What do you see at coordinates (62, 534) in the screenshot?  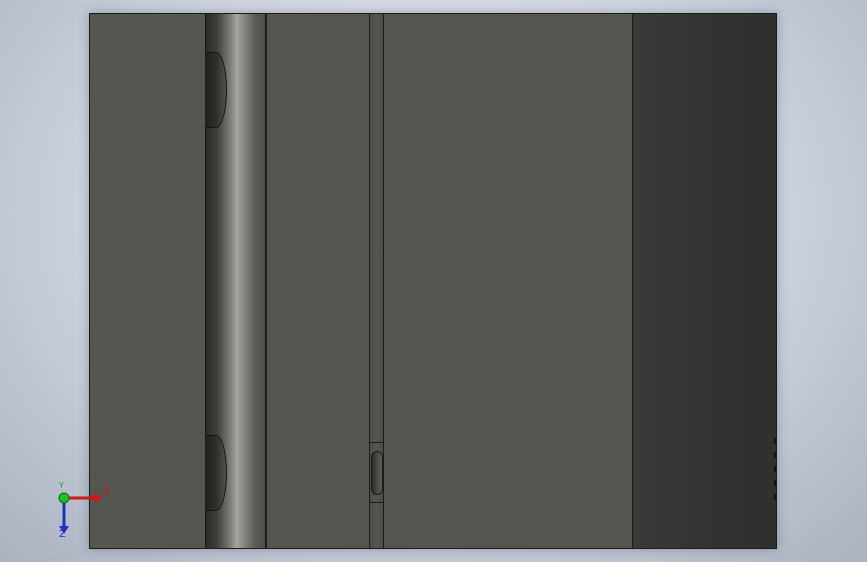 I see `z-axis-label: Z` at bounding box center [62, 534].